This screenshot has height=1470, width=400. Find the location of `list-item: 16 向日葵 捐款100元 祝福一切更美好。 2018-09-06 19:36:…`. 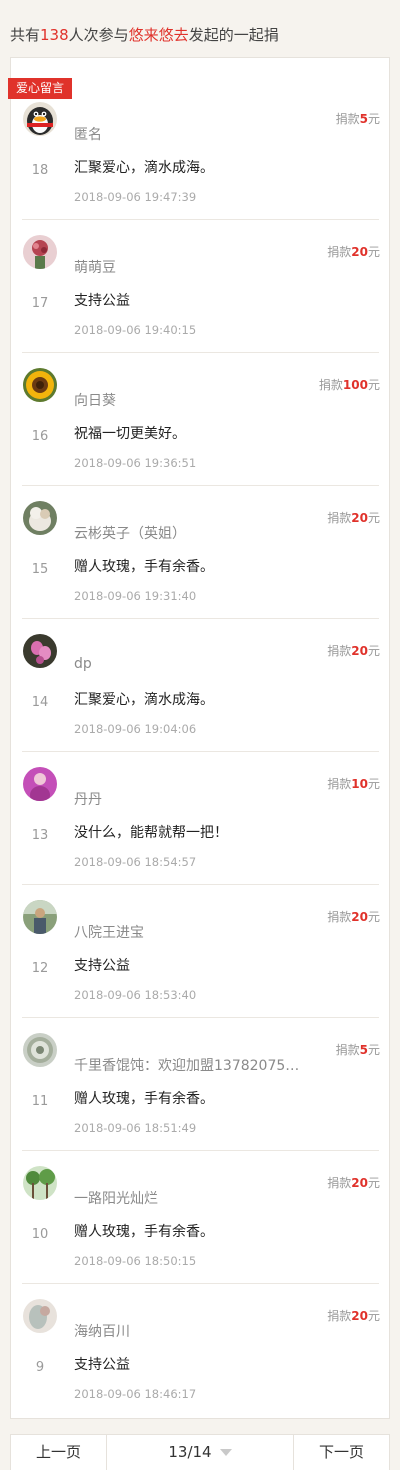

list-item: 16 向日葵 捐款100元 祝福一切更美好。 2018-09-06 19:36:… is located at coordinates (201, 419).